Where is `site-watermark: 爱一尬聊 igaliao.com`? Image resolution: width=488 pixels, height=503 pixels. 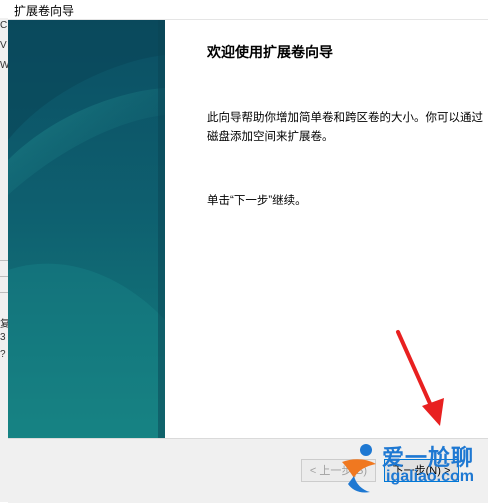 site-watermark: 爱一尬聊 igaliao.com is located at coordinates (411, 469).